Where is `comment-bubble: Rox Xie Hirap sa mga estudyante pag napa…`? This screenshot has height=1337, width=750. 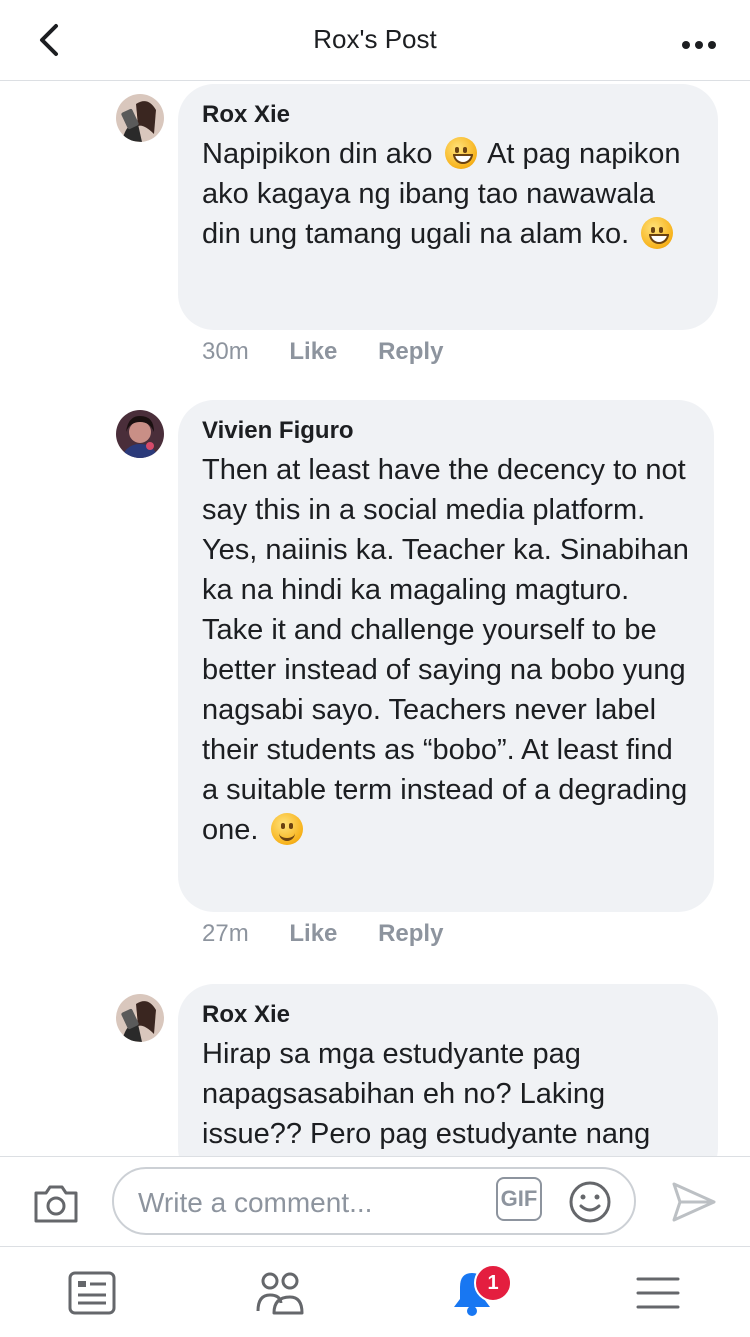
comment-bubble: Rox Xie Hirap sa mga estudyante pag napa… is located at coordinates (448, 1070).